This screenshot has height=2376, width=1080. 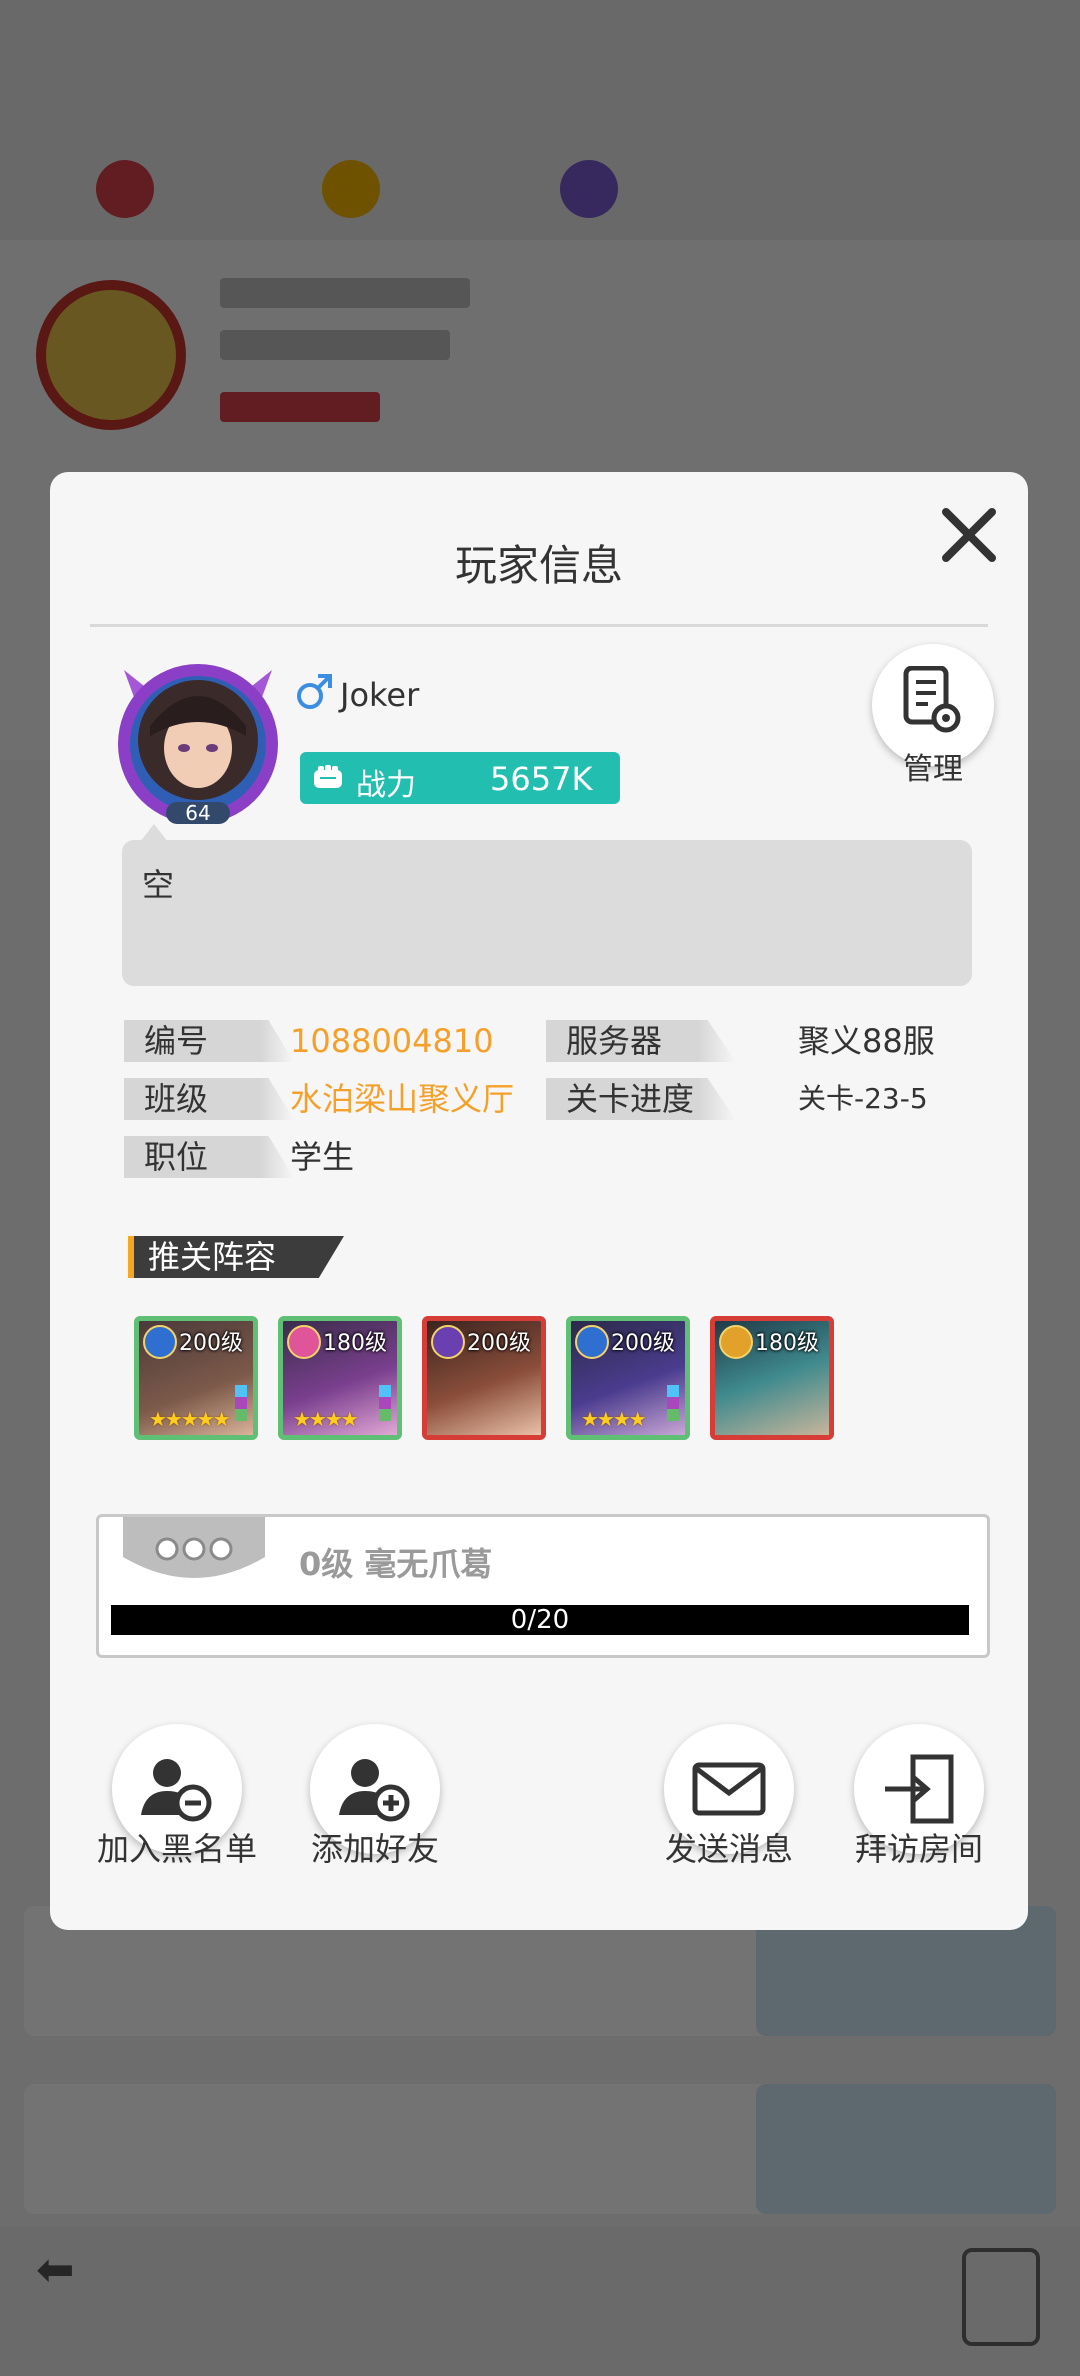 I want to click on add-friend-label: 添加好友, so click(x=374, y=1849).